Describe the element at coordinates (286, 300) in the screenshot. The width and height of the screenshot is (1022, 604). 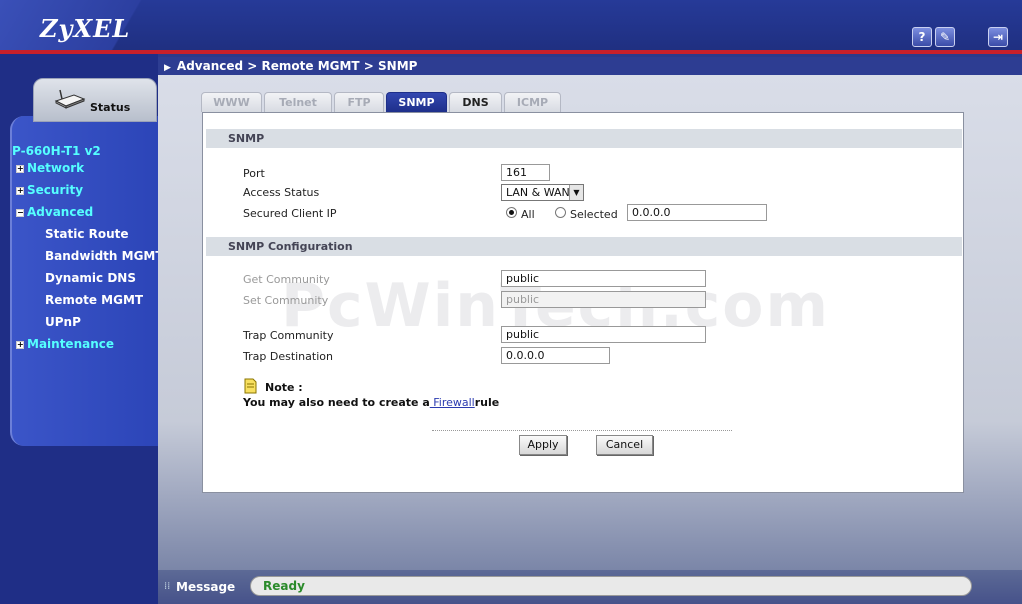
I see `set-community-label: Set Community` at that location.